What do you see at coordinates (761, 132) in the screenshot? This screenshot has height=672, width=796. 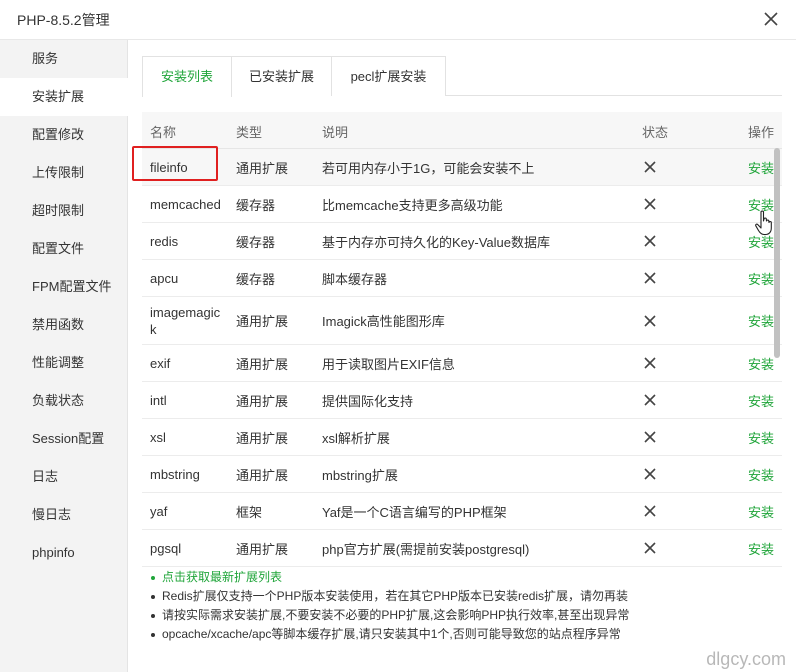 I see `header-op: 操作` at bounding box center [761, 132].